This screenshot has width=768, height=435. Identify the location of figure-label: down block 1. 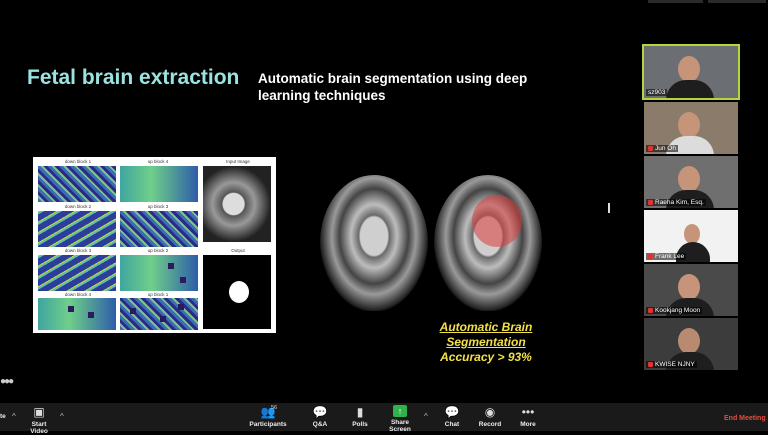
(78, 161).